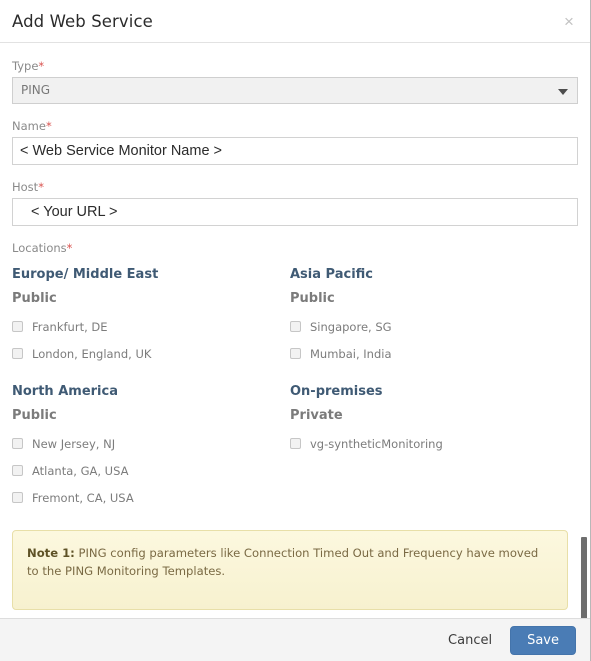 This screenshot has width=591, height=661. What do you see at coordinates (39, 248) in the screenshot?
I see `locations-label-text: Locations` at bounding box center [39, 248].